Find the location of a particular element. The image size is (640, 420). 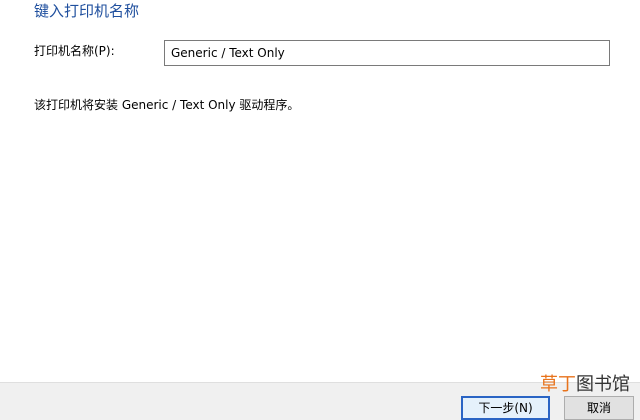

cancel-button: 取消 is located at coordinates (599, 408).